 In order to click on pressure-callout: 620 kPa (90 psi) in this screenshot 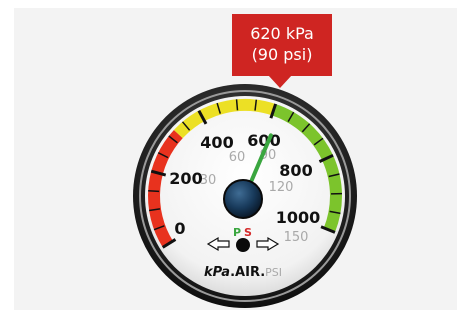, I will do `click(282, 51)`.